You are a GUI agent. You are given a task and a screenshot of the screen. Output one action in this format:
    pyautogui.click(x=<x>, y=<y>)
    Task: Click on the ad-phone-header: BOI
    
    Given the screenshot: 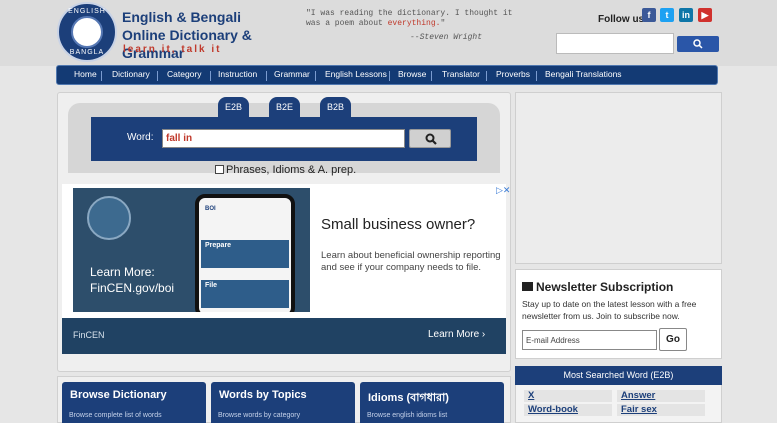 What is the action you would take?
    pyautogui.click(x=210, y=209)
    